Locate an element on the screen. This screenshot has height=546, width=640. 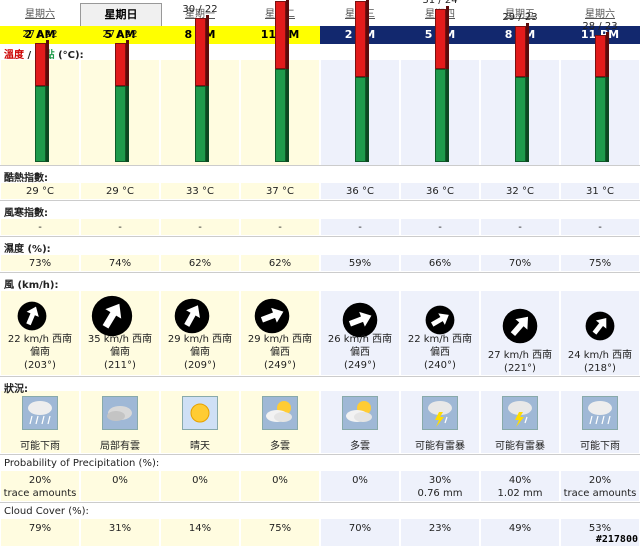
wind-degrees-text: (209°) is located at coordinates (200, 365).